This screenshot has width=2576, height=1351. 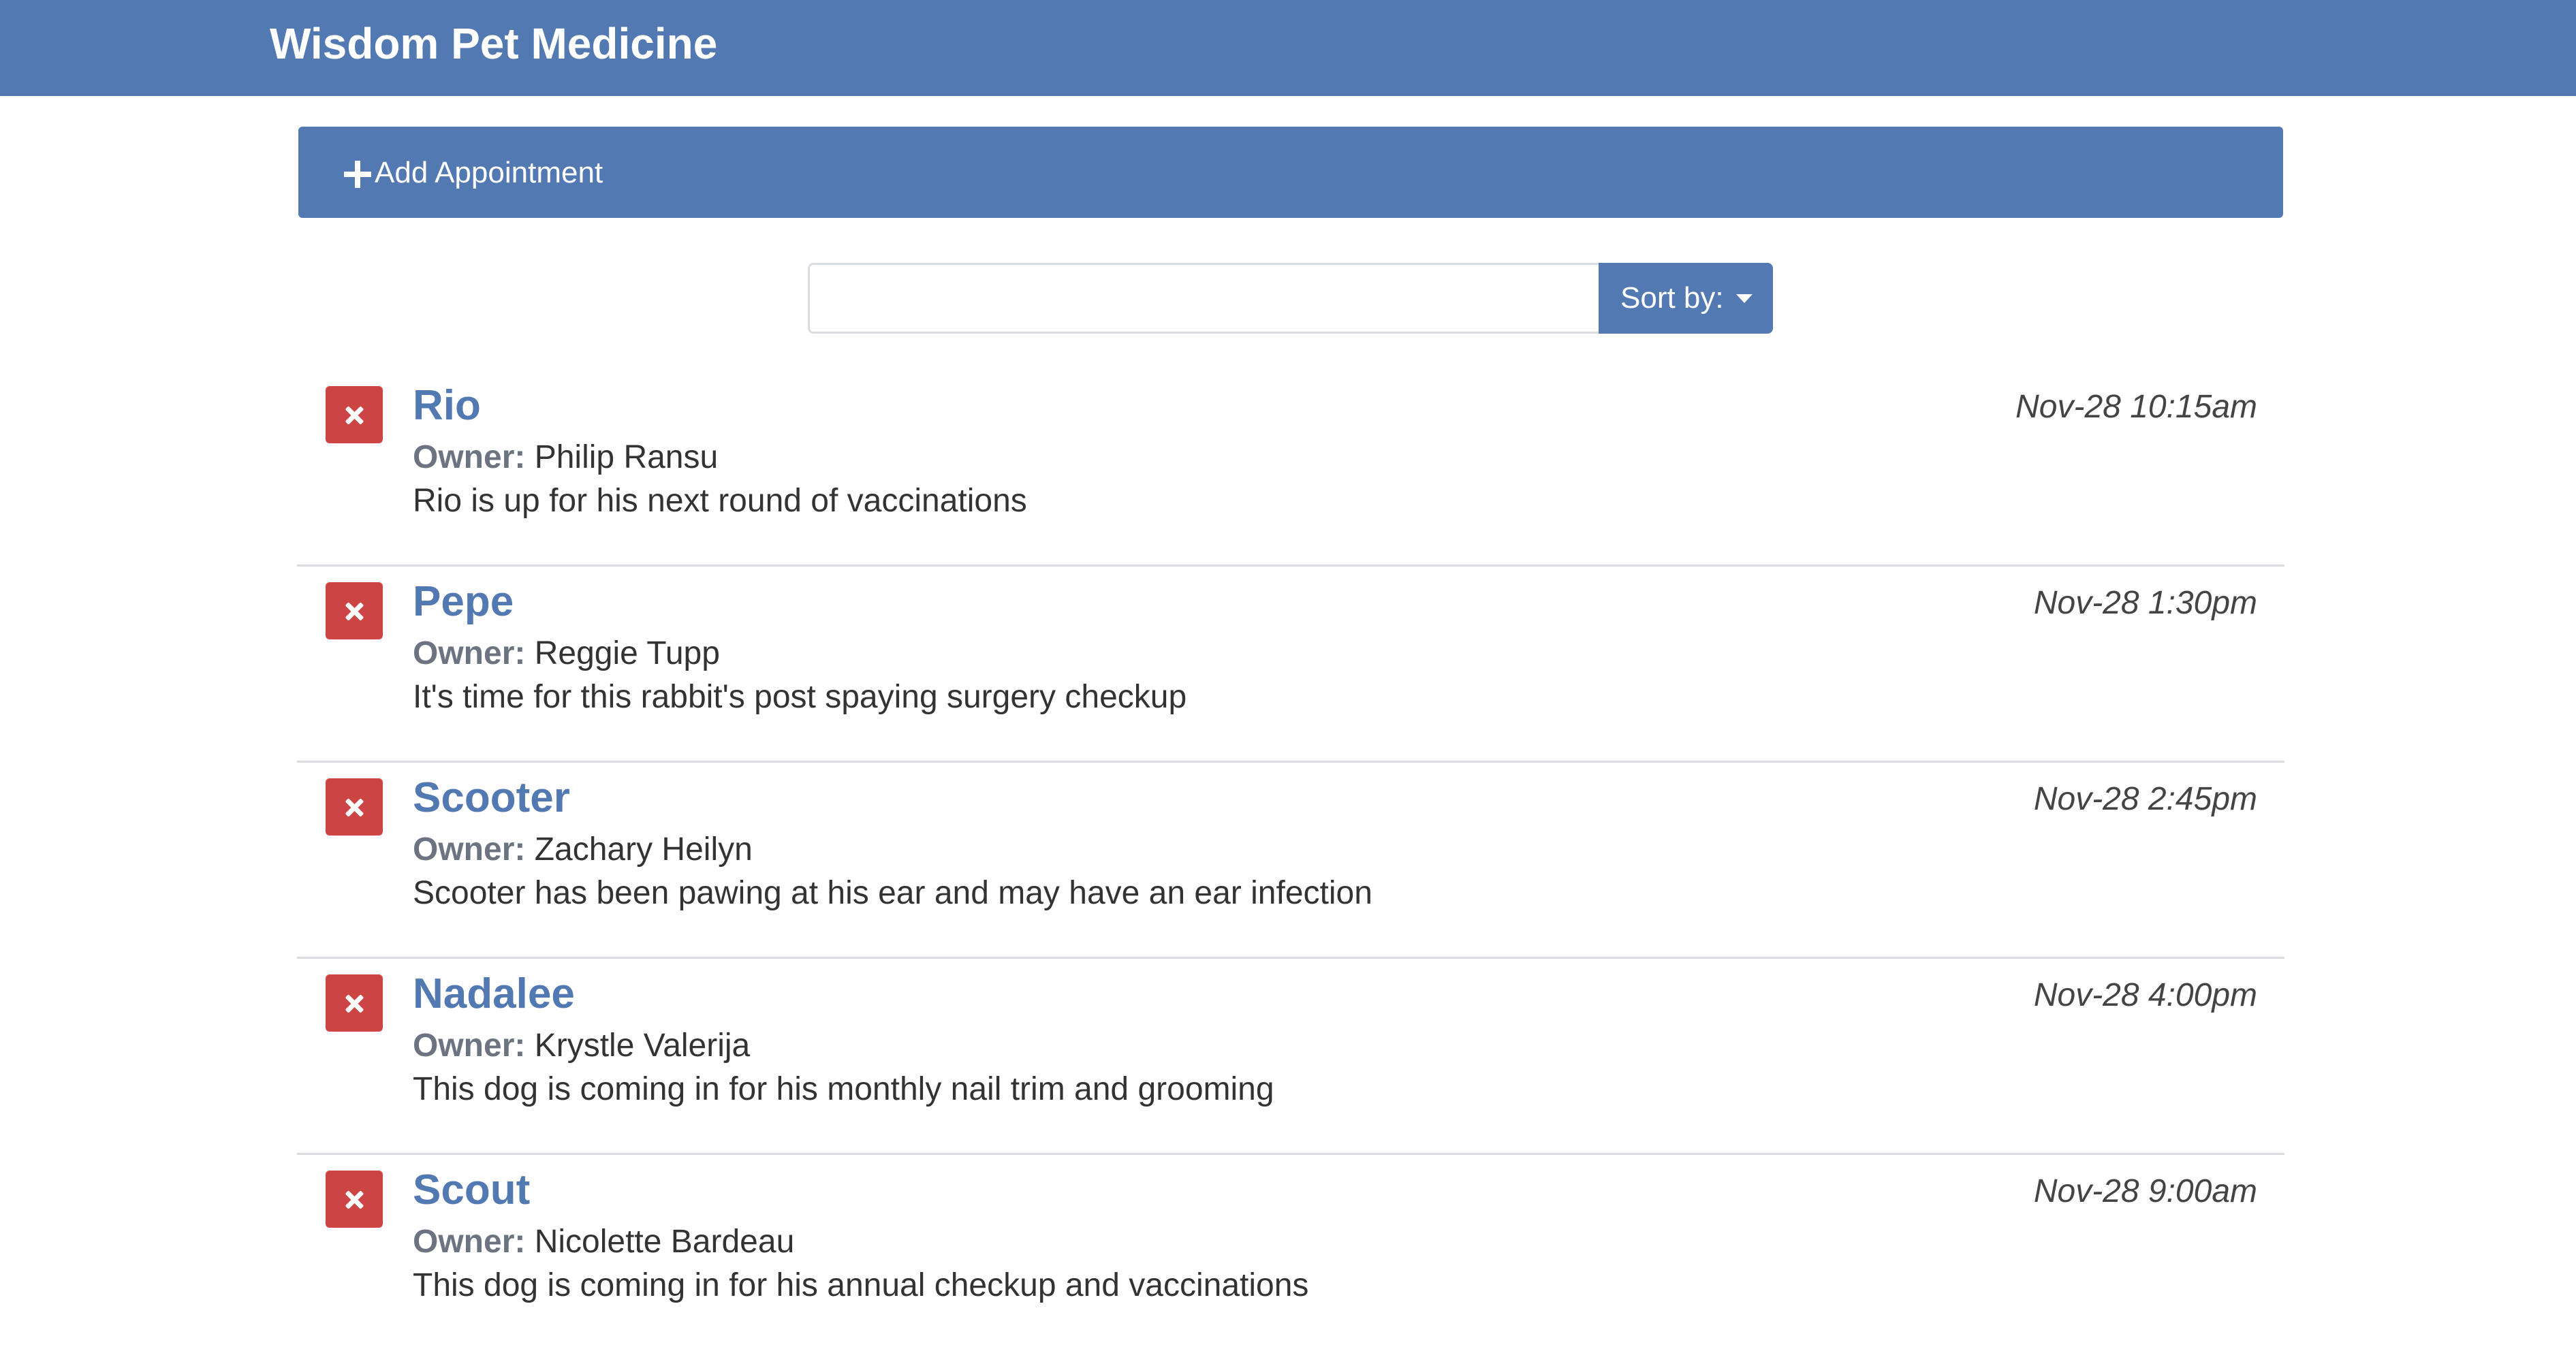 What do you see at coordinates (2145, 1191) in the screenshot?
I see `appointment-date: Nov-28 9:00am` at bounding box center [2145, 1191].